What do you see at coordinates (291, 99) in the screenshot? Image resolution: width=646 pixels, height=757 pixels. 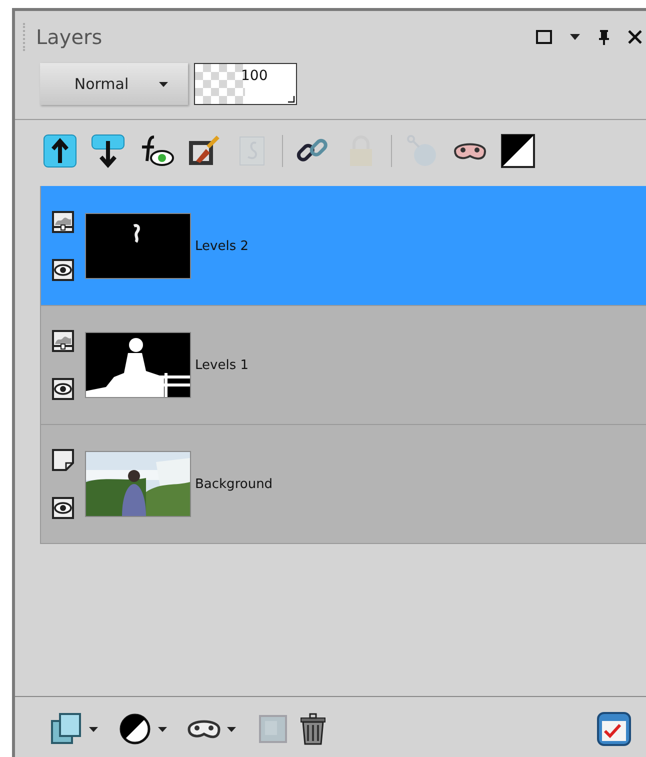 I see `resize-corner-icon` at bounding box center [291, 99].